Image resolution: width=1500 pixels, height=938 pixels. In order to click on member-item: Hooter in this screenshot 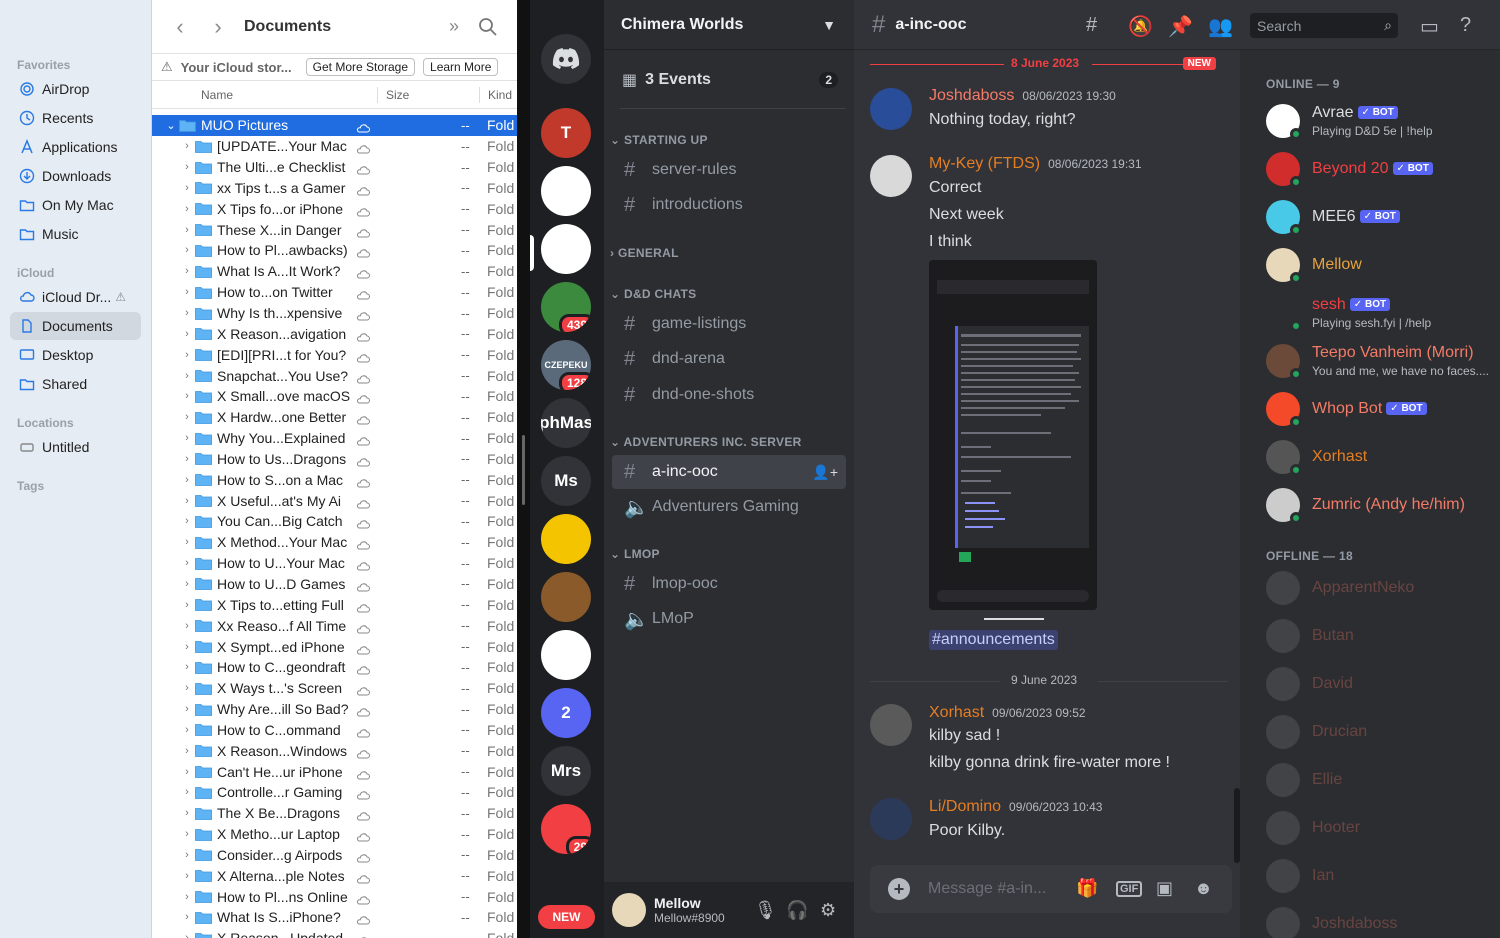, I will do `click(1381, 829)`.